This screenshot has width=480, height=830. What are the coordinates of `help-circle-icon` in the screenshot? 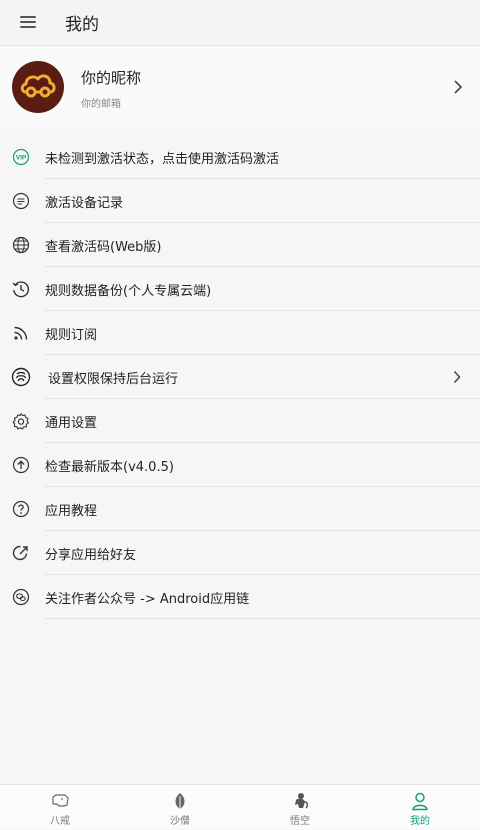 It's located at (21, 509).